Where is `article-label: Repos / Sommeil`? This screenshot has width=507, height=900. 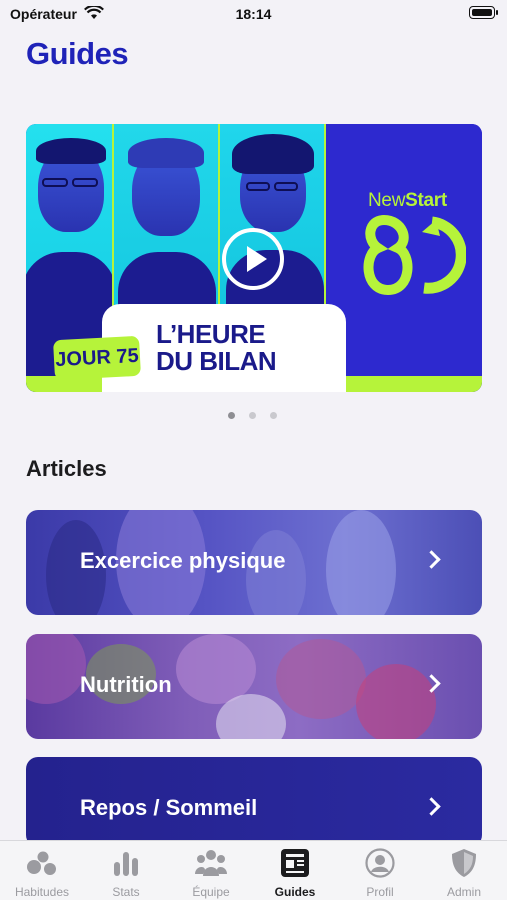
article-label: Repos / Sommeil is located at coordinates (169, 807).